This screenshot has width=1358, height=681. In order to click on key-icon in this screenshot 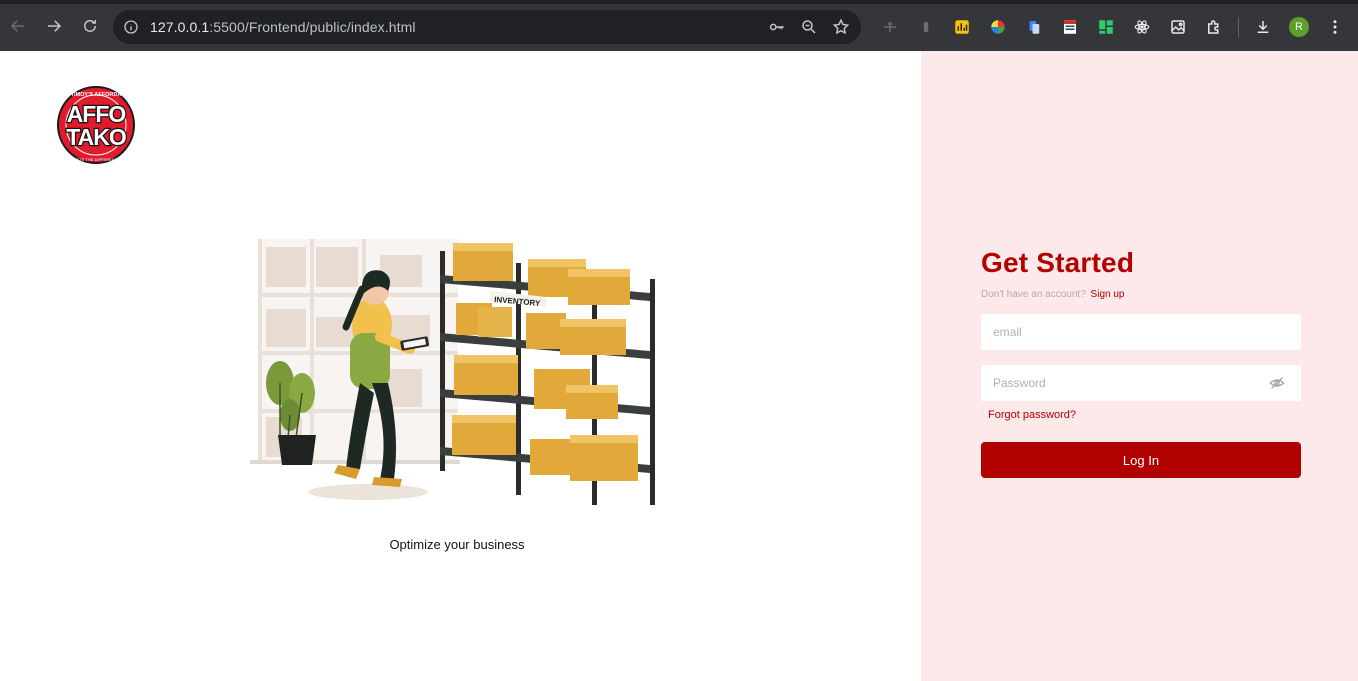, I will do `click(777, 27)`.